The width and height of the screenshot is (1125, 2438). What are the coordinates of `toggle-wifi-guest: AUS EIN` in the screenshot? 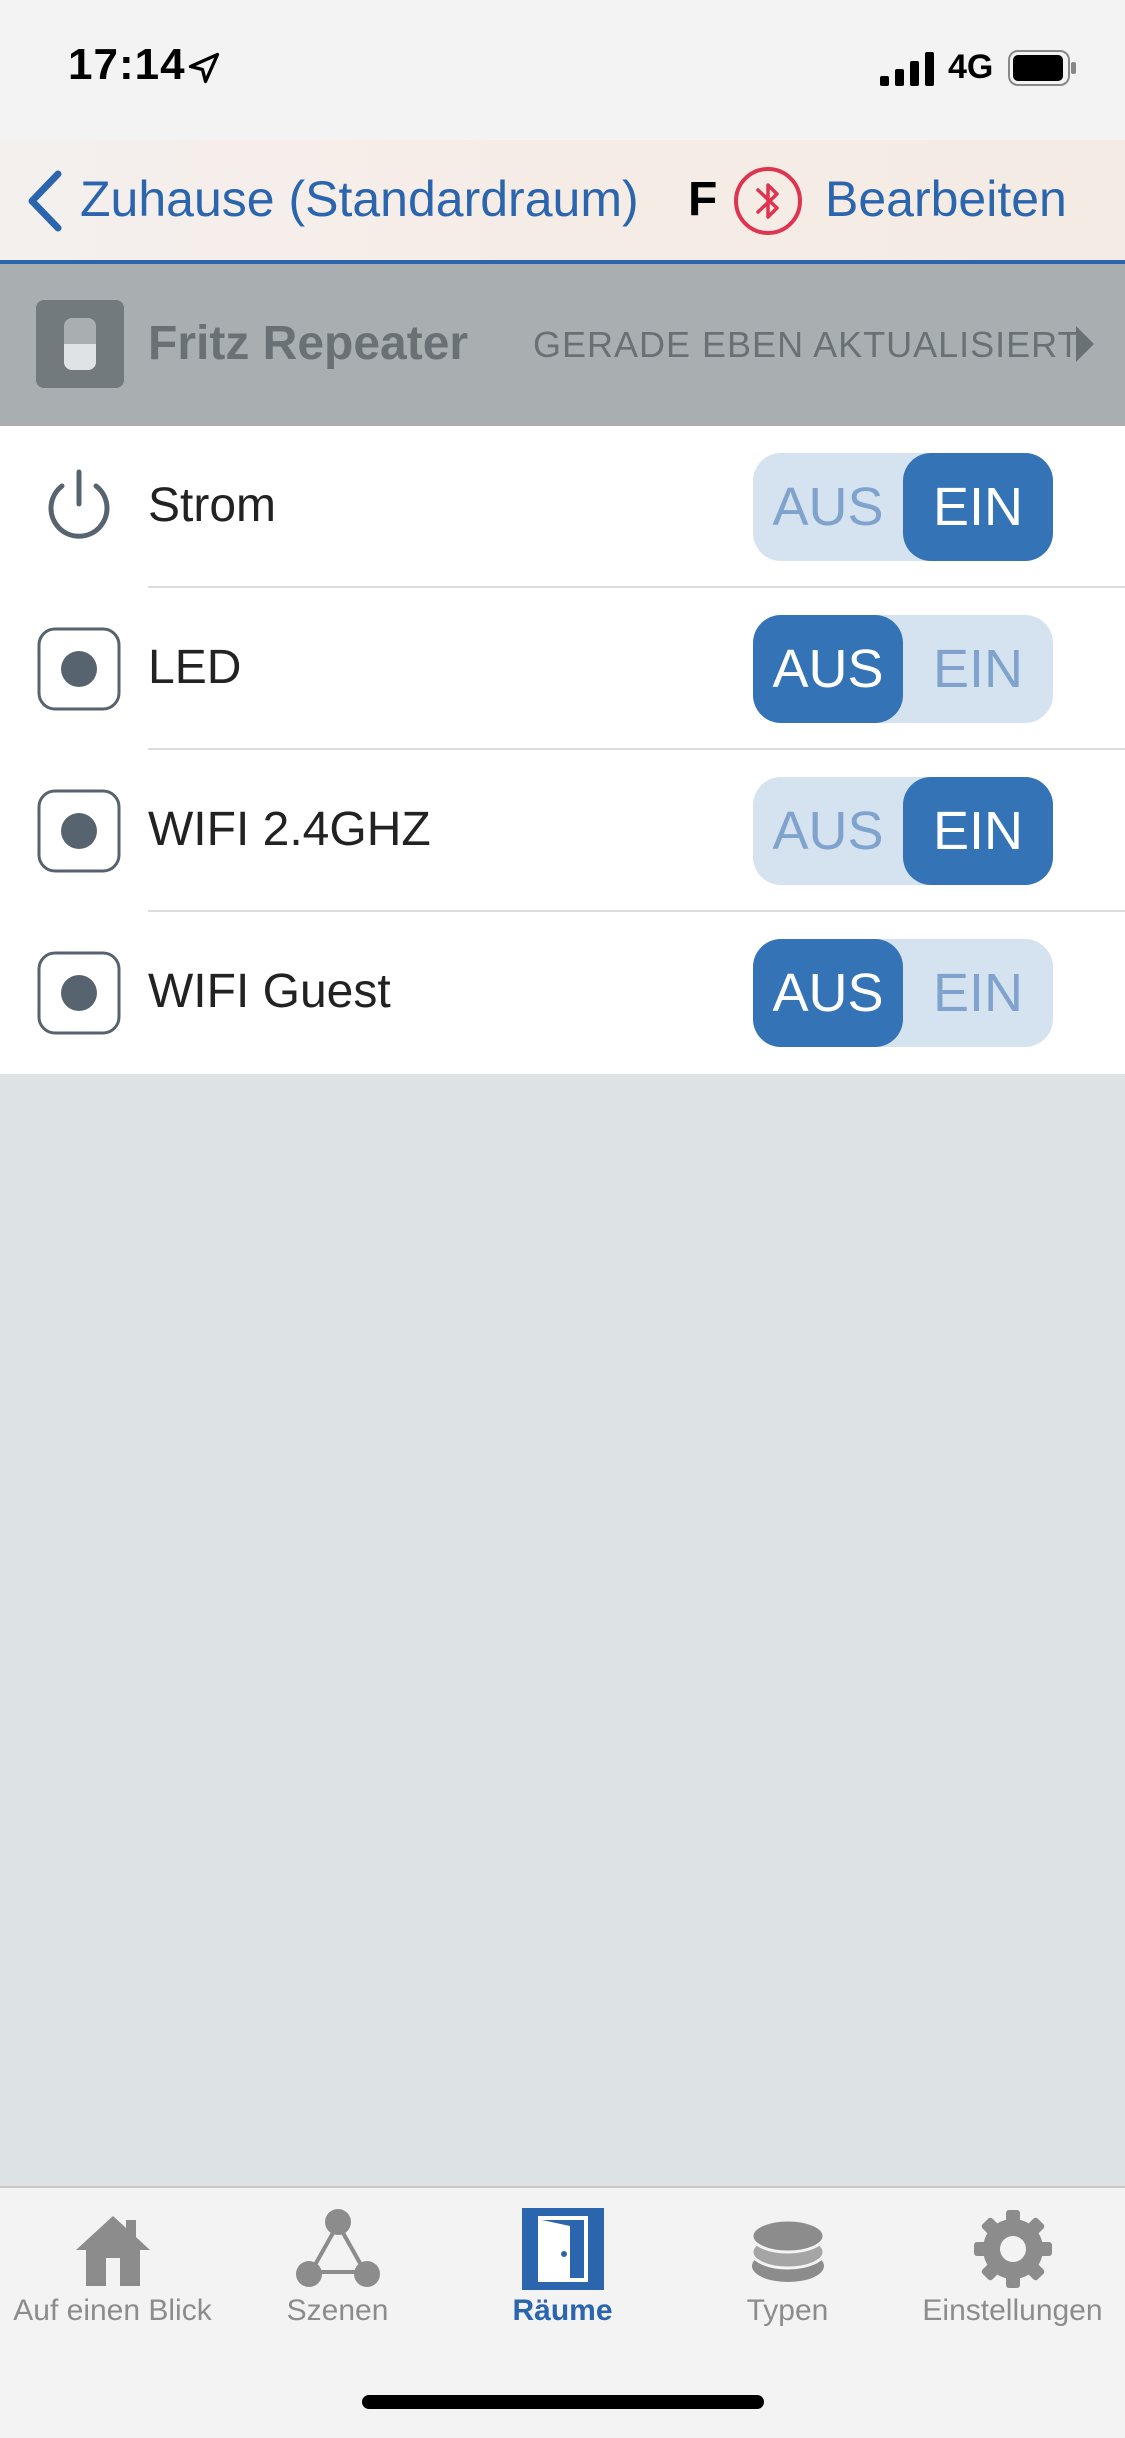 It's located at (903, 993).